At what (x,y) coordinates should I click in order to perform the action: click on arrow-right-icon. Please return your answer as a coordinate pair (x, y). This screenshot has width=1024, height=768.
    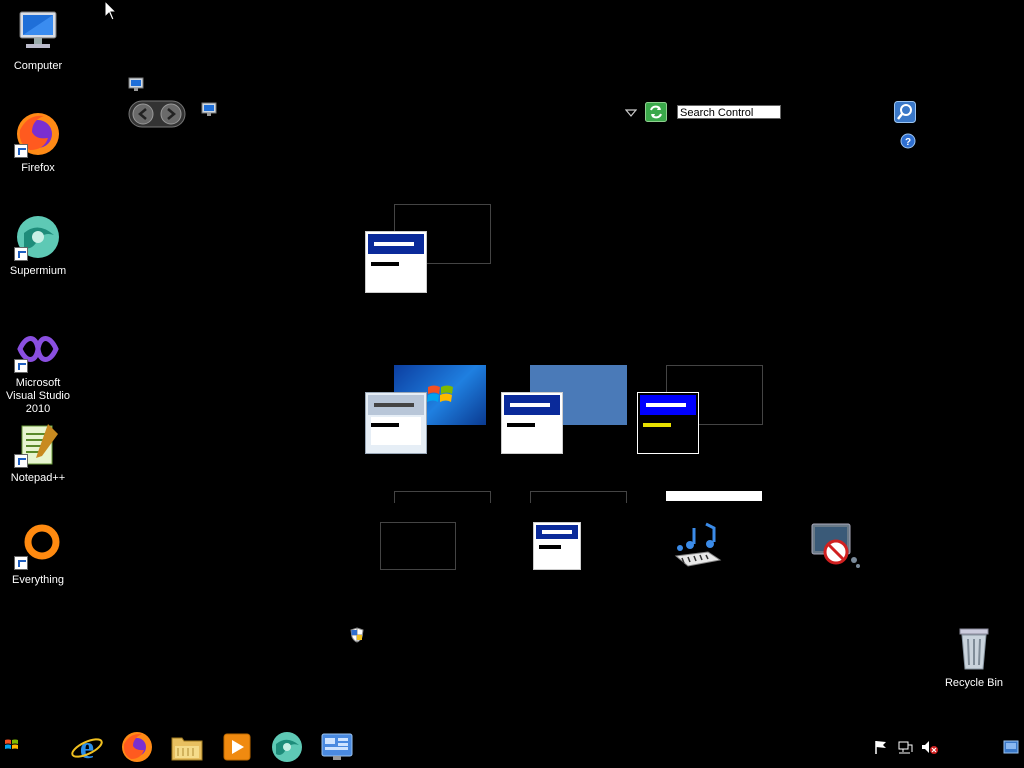
    Looking at the image, I should click on (171, 114).